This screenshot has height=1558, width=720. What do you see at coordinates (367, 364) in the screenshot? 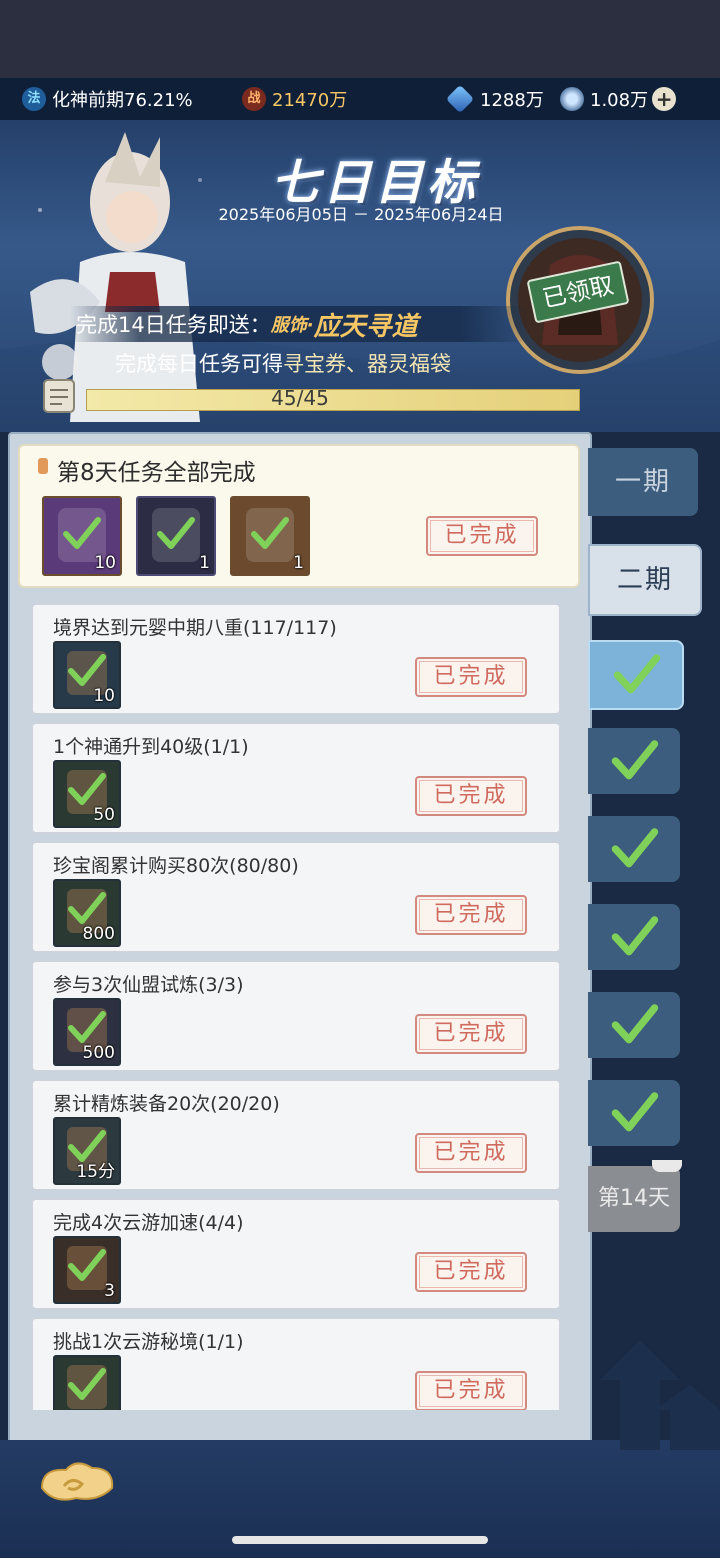
I see `daily-reward-items: 寻宝券、器灵福袋` at bounding box center [367, 364].